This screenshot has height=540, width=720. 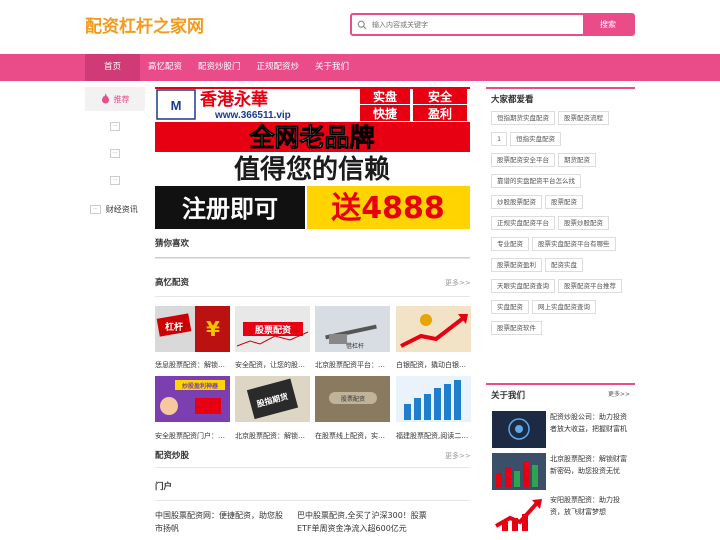 What do you see at coordinates (200, 386) in the screenshot?
I see `thumbnail-label: 炒股盈利神器` at bounding box center [200, 386].